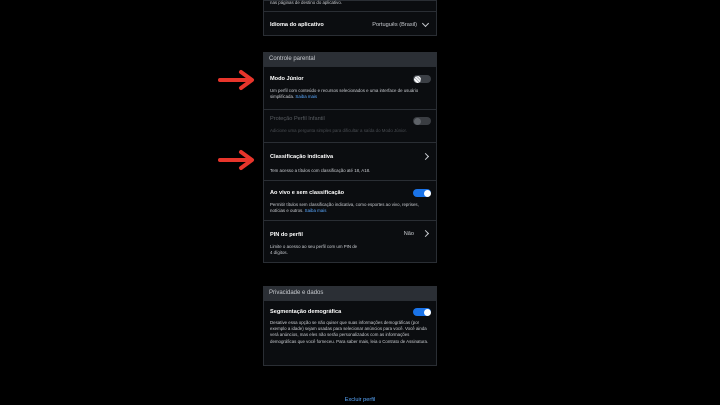  Describe the element at coordinates (425, 23) in the screenshot. I see `chevron-down-icon` at that location.